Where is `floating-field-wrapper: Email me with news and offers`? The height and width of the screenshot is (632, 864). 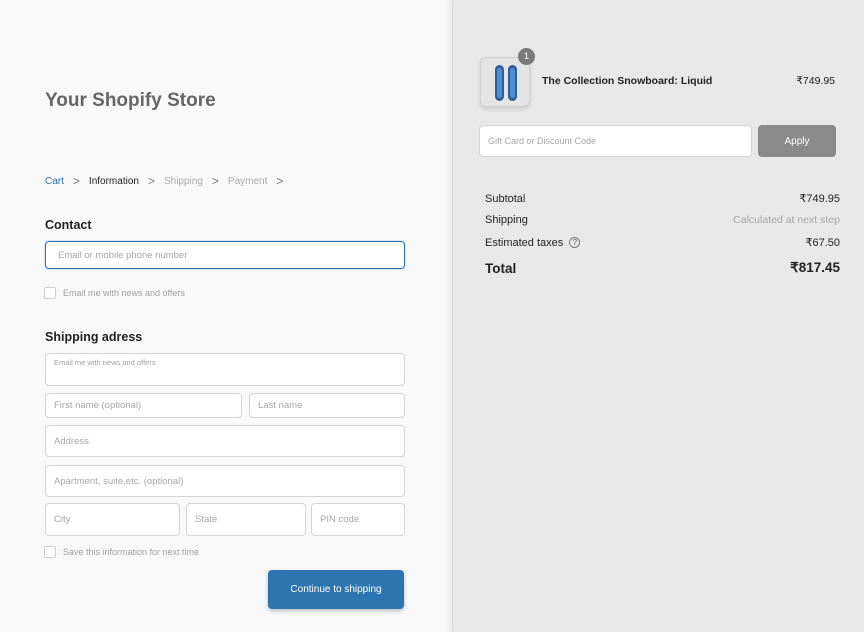 floating-field-wrapper: Email me with news and offers is located at coordinates (225, 369).